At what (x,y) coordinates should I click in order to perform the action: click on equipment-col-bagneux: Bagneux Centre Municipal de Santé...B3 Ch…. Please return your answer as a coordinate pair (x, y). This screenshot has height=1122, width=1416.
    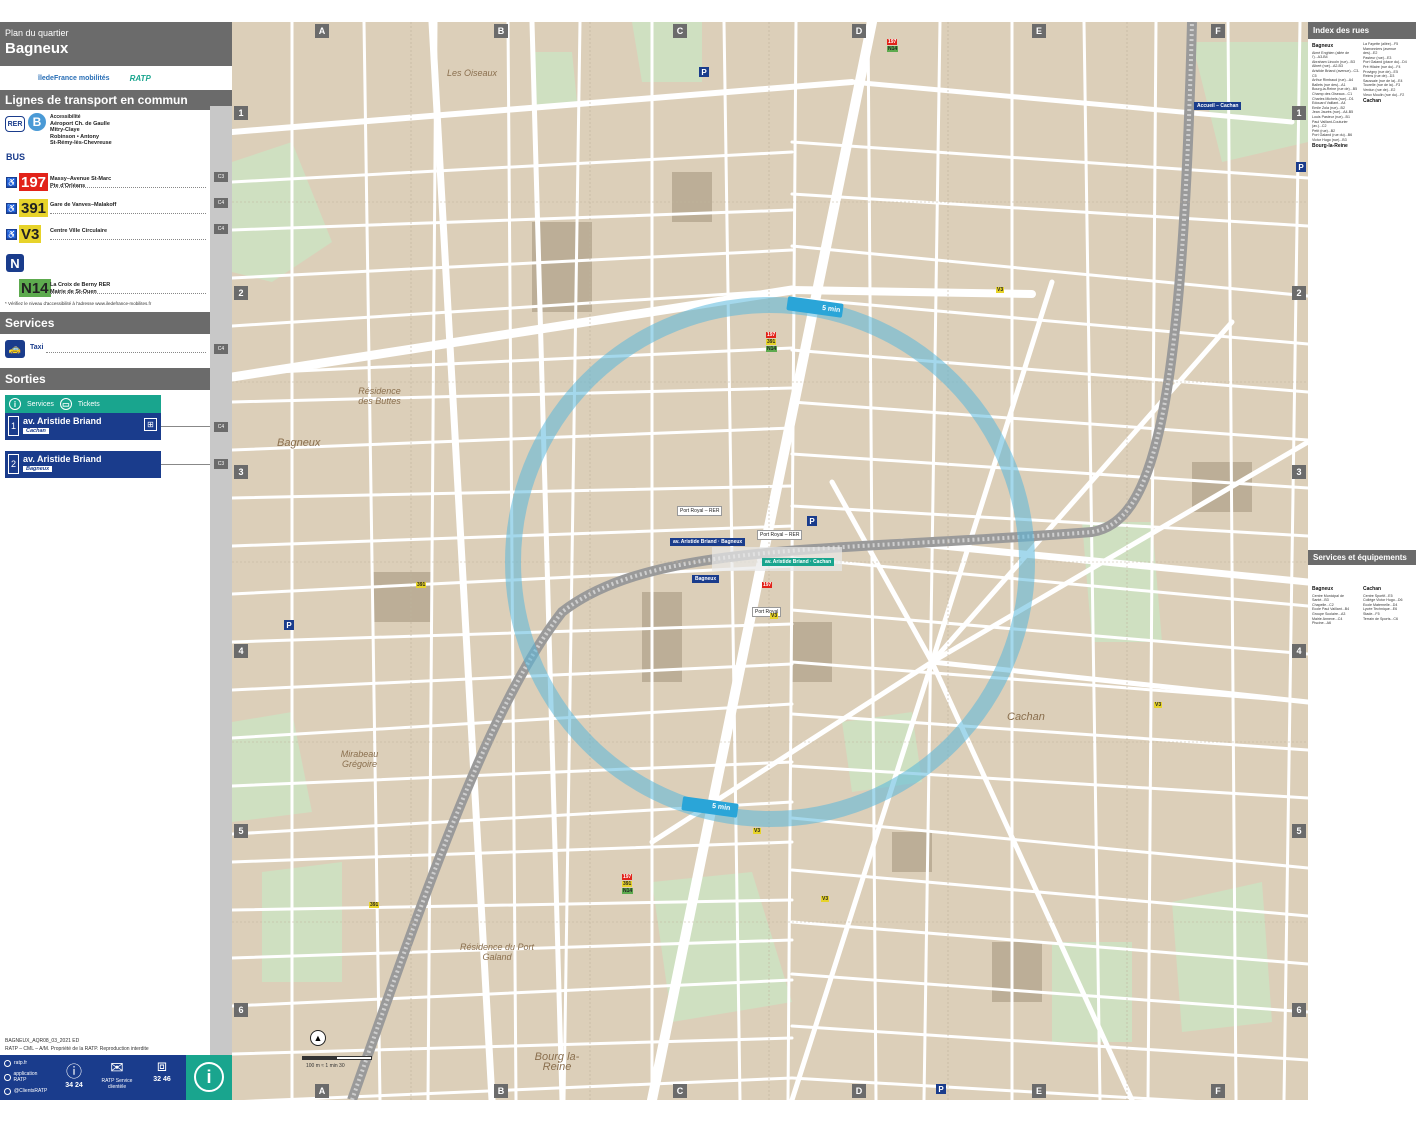
    Looking at the image, I should click on (1336, 605).